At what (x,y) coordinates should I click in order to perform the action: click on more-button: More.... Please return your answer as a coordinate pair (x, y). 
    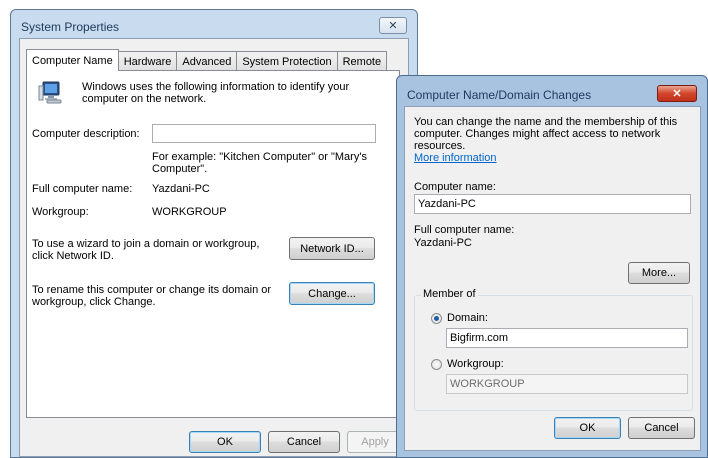
    Looking at the image, I should click on (659, 273).